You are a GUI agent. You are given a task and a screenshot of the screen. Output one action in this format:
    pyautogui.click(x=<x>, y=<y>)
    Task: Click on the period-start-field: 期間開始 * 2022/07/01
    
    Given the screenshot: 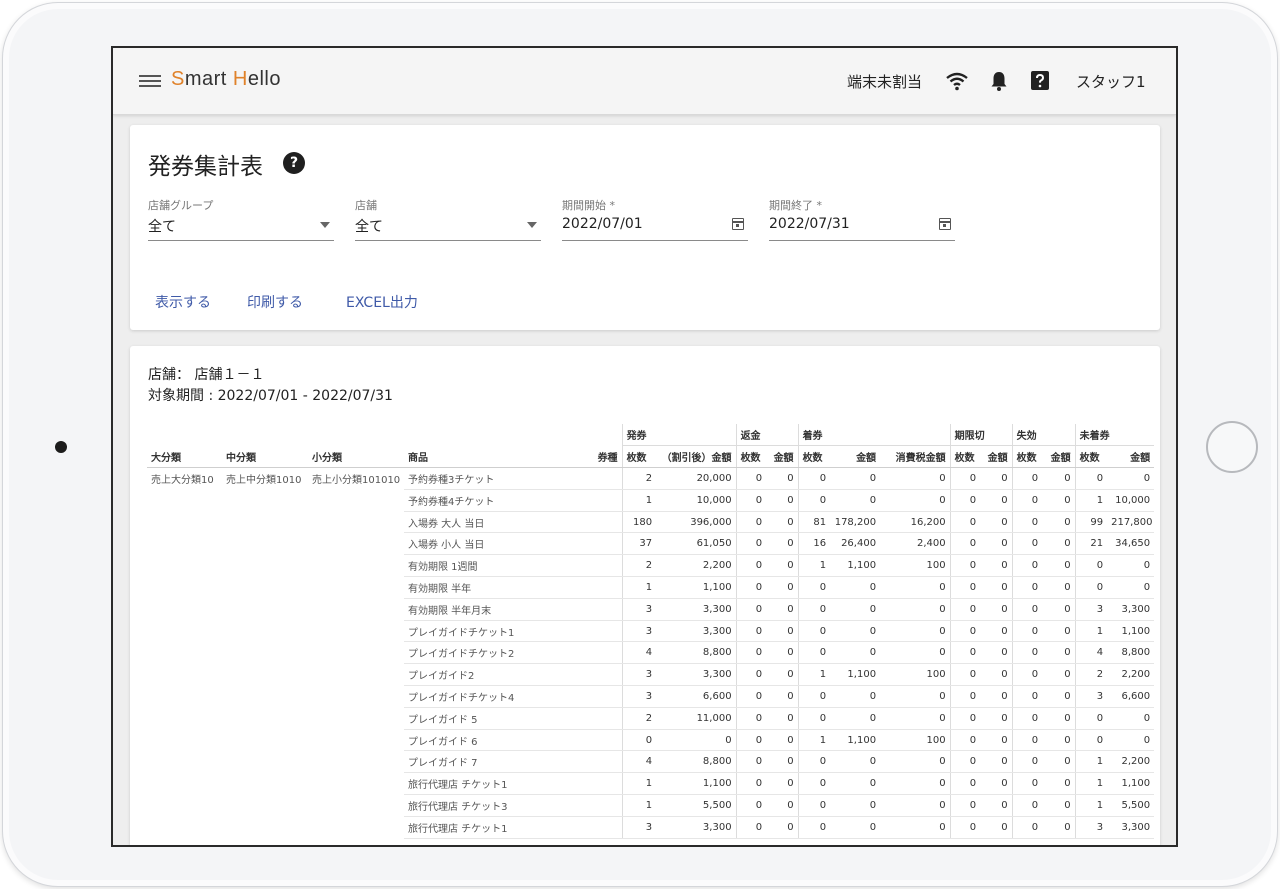 What is the action you would take?
    pyautogui.click(x=655, y=219)
    